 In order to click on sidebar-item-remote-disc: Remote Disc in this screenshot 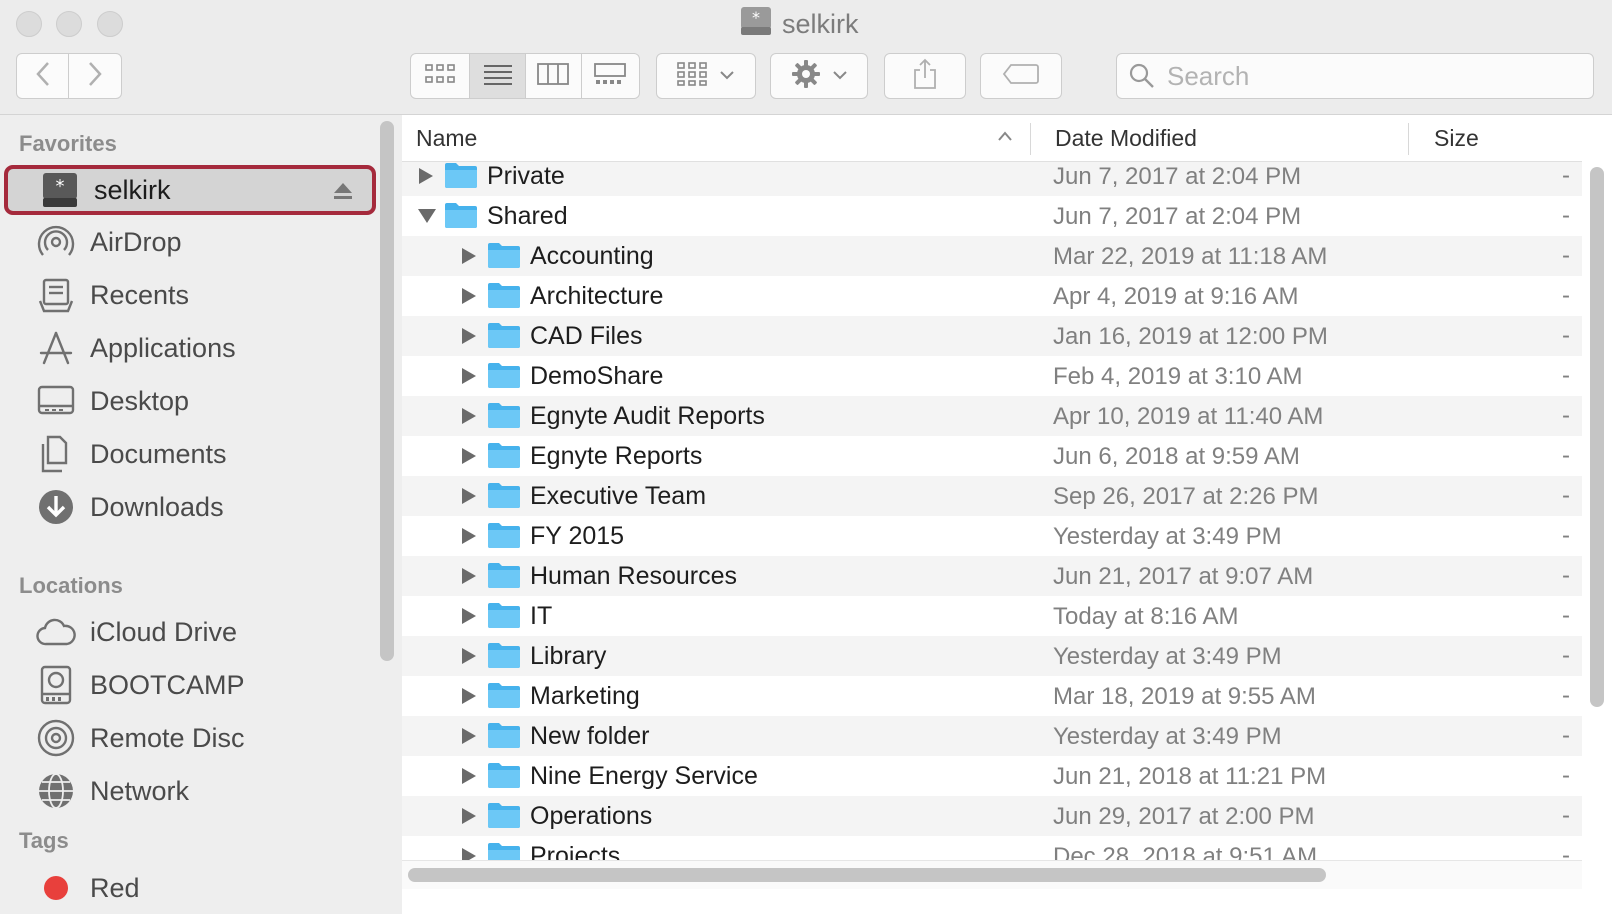, I will do `click(190, 738)`.